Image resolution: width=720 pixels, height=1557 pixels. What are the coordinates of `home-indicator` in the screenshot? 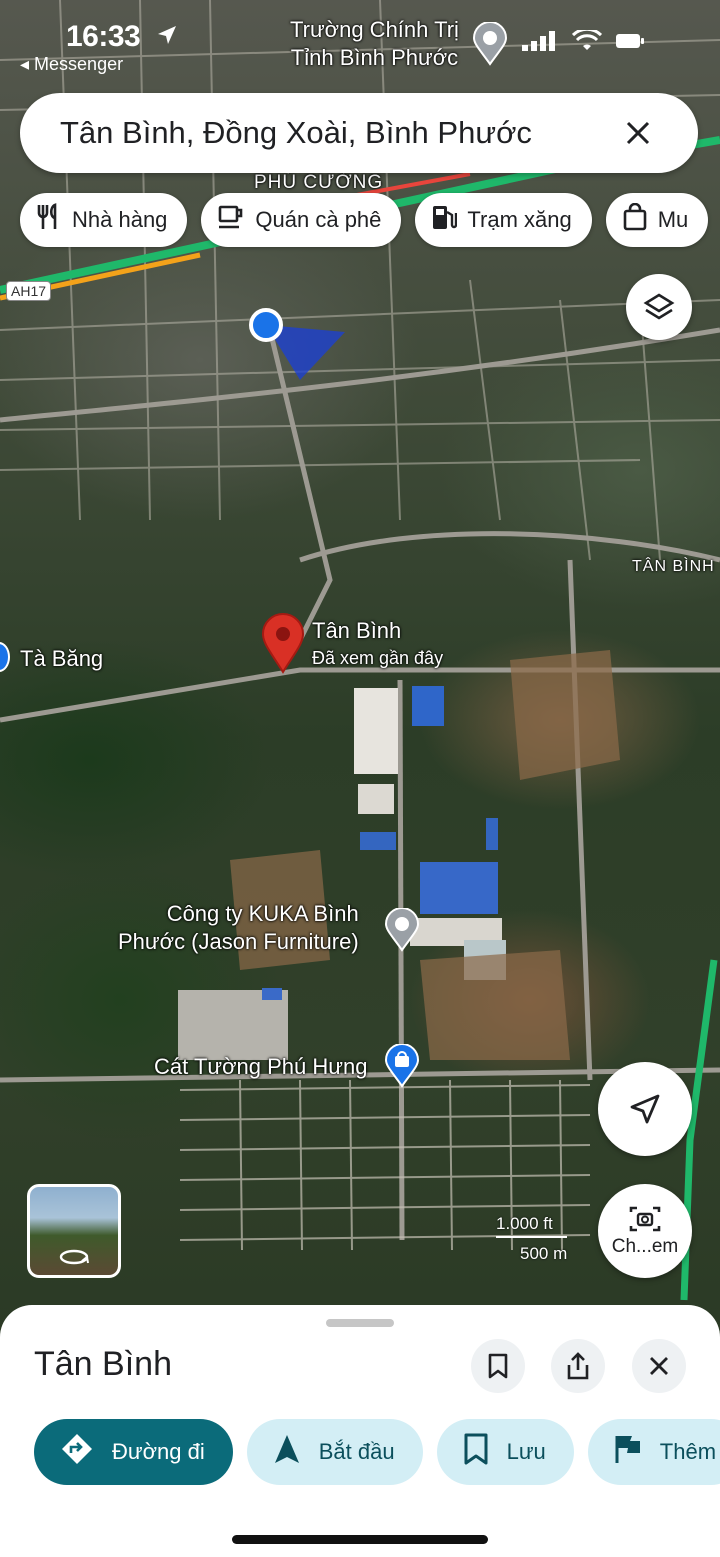 It's located at (360, 1539).